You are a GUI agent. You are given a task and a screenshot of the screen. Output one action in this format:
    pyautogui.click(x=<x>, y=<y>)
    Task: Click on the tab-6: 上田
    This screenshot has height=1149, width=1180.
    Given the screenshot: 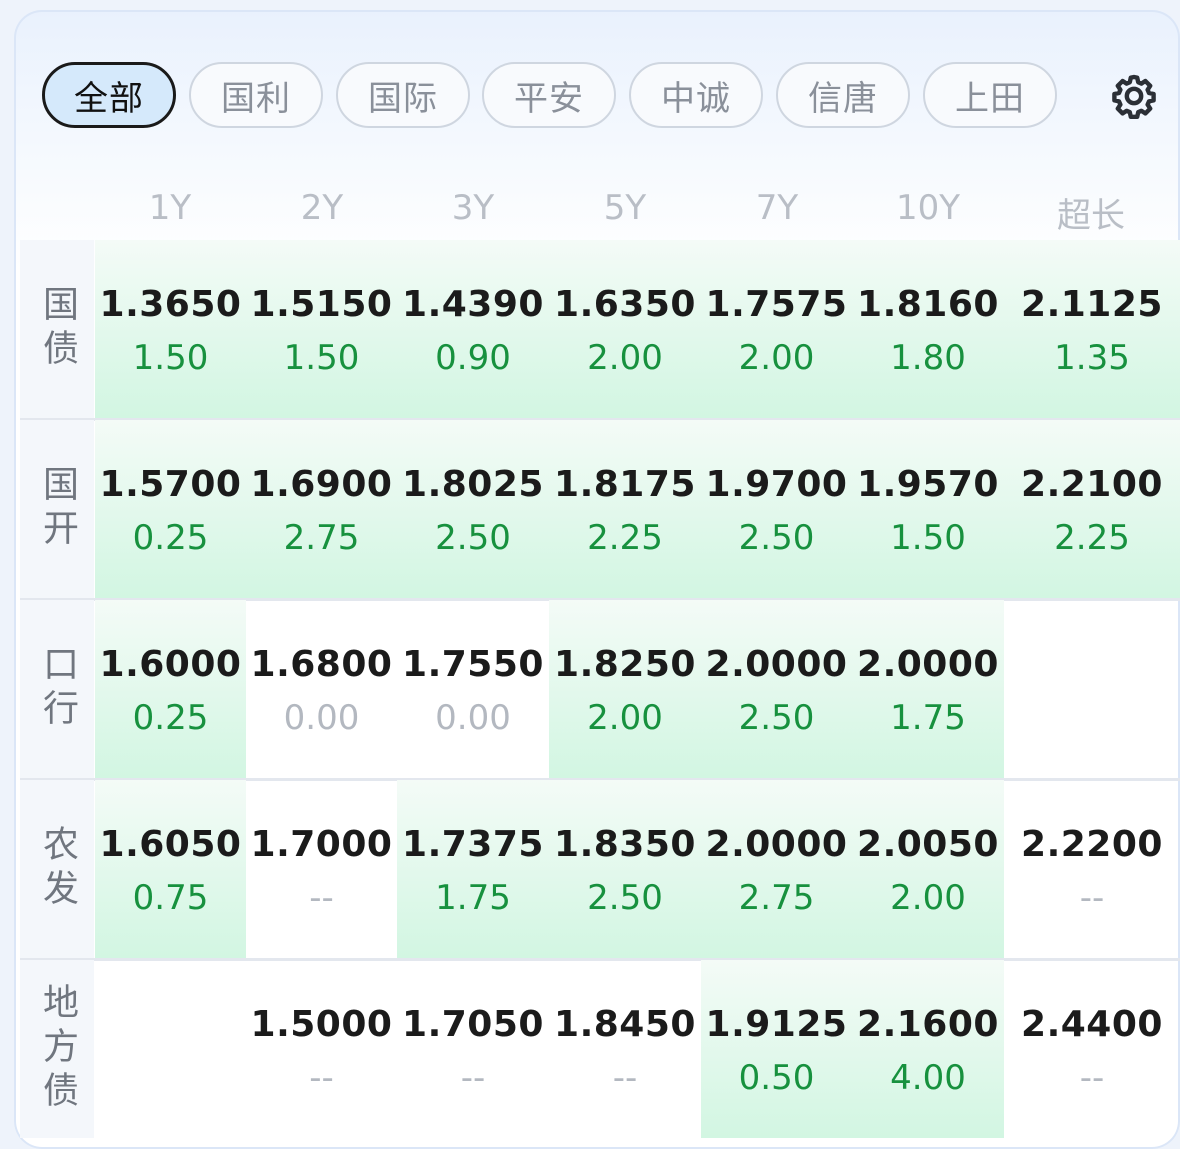 What is the action you would take?
    pyautogui.click(x=990, y=95)
    